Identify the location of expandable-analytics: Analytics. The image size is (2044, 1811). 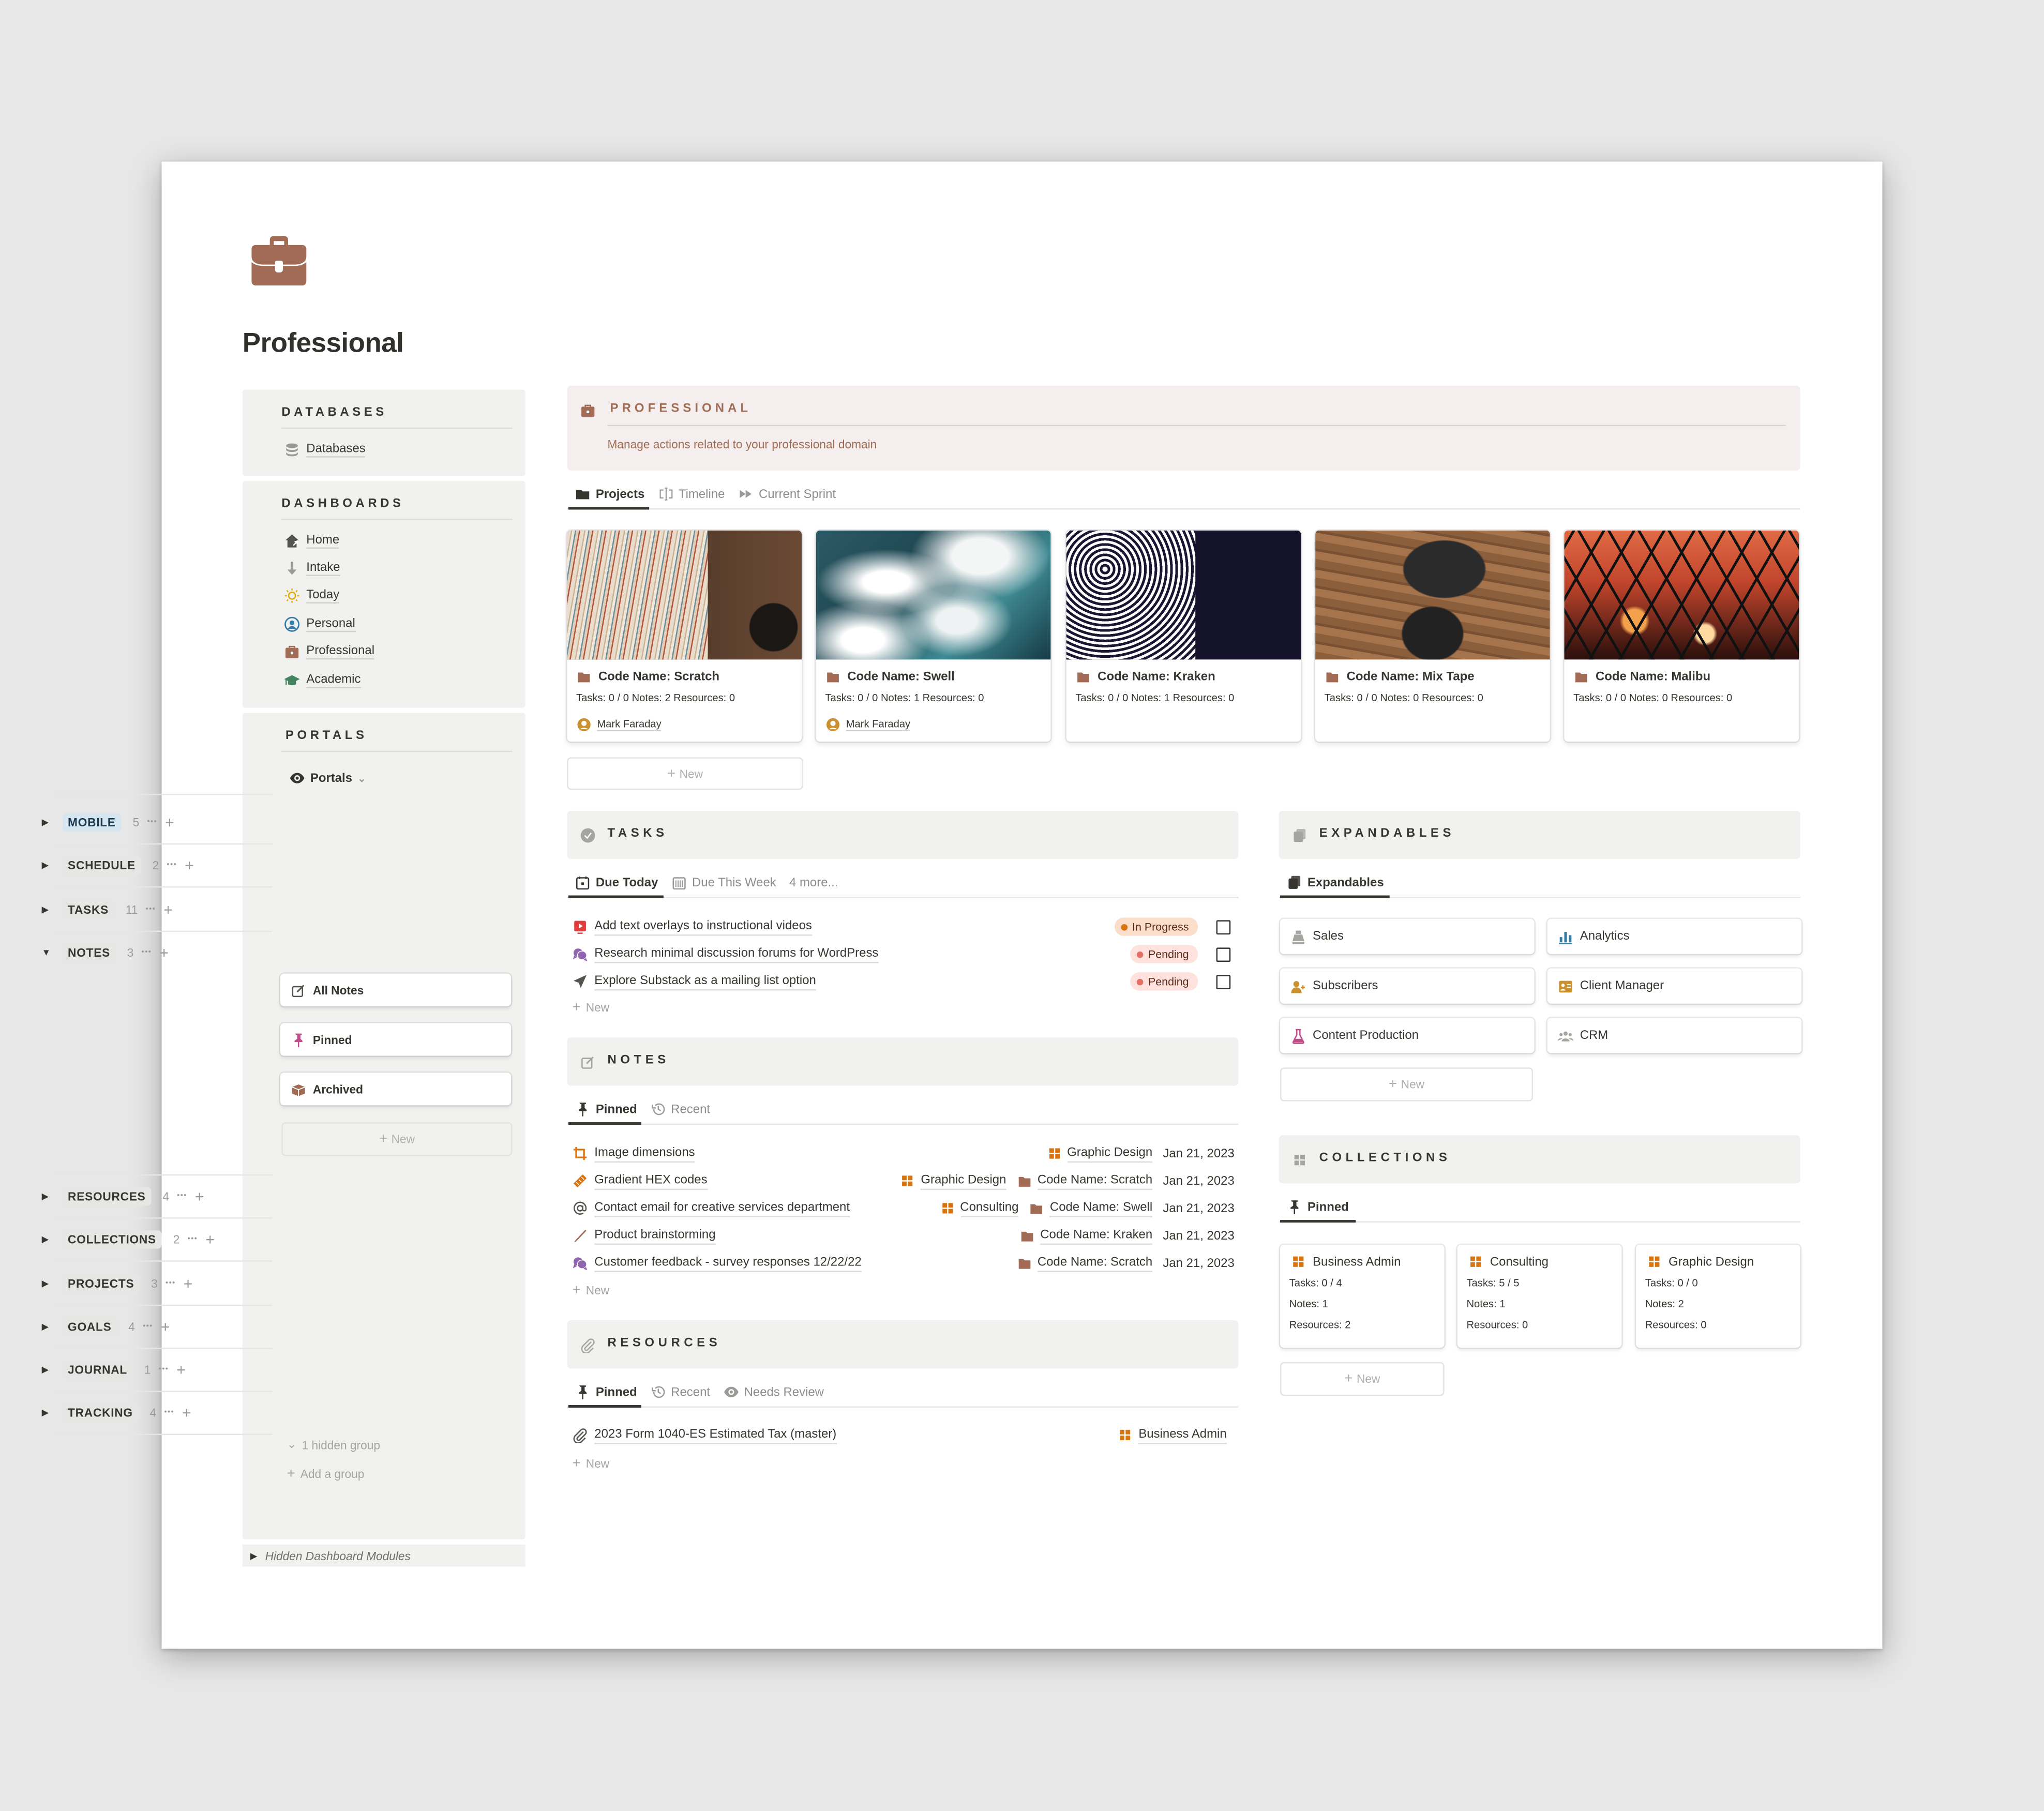
(1674, 936).